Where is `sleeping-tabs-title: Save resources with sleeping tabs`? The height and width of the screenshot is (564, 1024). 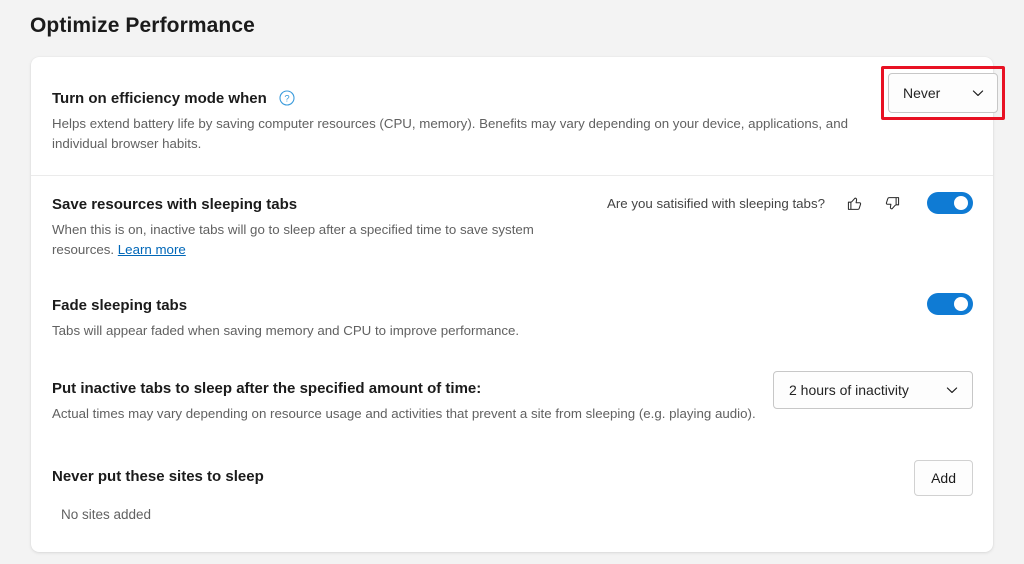
sleeping-tabs-title: Save resources with sleeping tabs is located at coordinates (175, 205).